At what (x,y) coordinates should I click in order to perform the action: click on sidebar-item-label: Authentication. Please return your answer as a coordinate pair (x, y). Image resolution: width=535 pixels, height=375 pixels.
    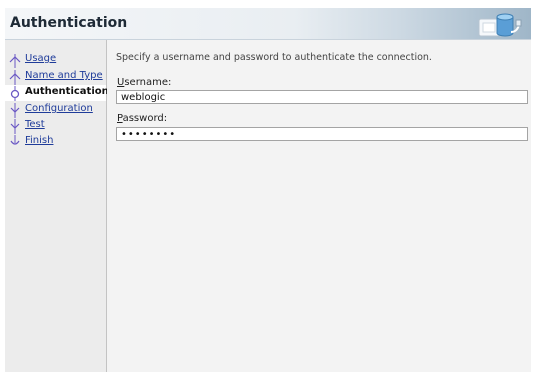
    Looking at the image, I should click on (67, 91).